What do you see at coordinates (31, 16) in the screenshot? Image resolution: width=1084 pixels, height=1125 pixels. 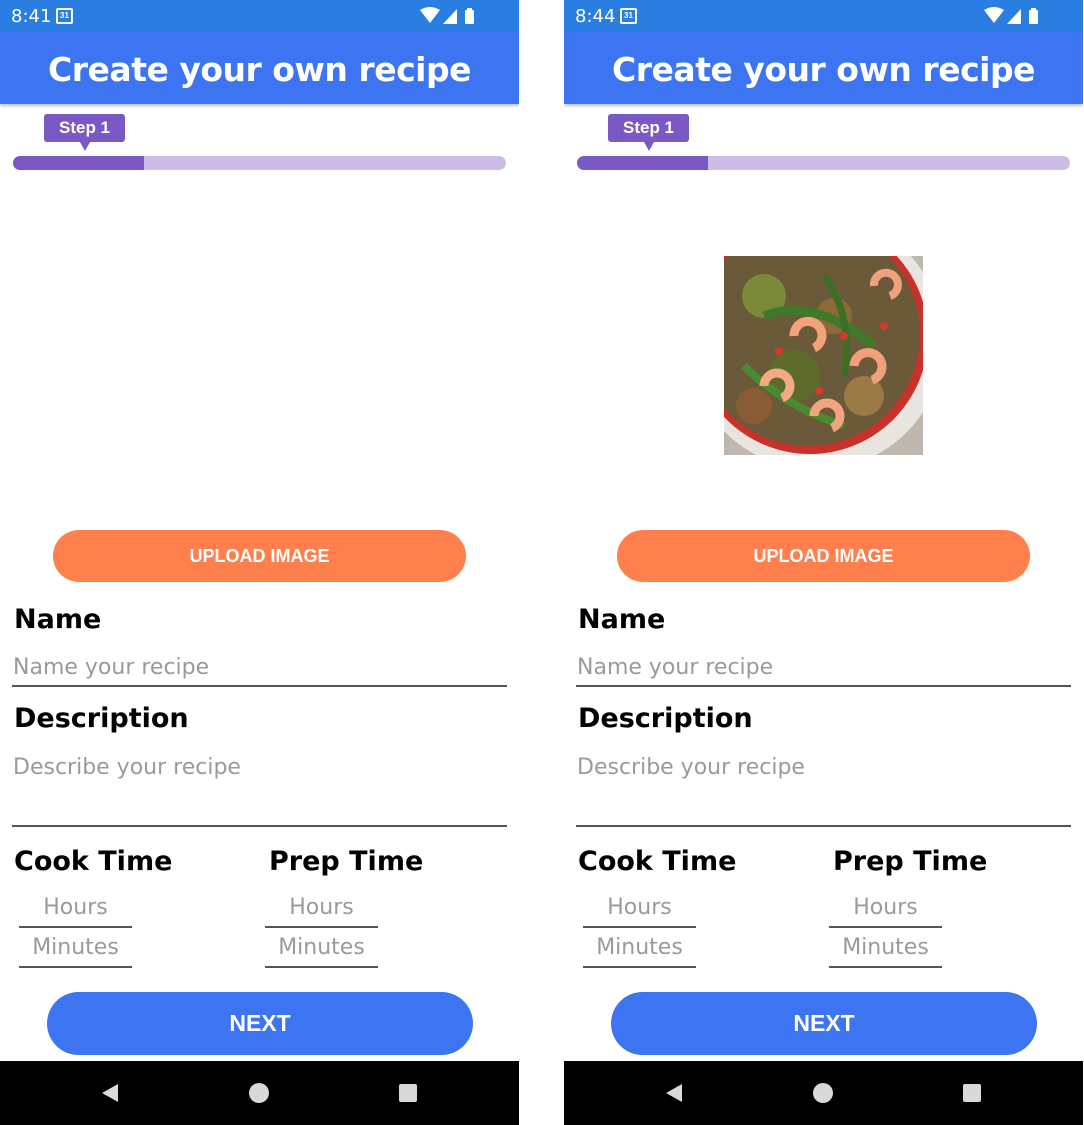 I see `status-time: 8:41` at bounding box center [31, 16].